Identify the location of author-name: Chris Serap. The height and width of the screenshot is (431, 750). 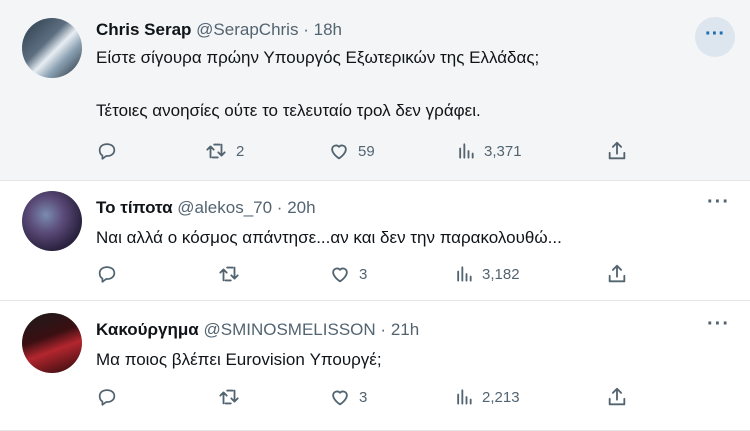
(143, 29).